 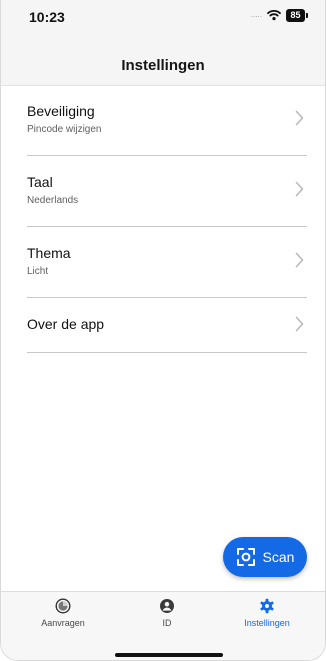 What do you see at coordinates (245, 557) in the screenshot?
I see `scan-icon` at bounding box center [245, 557].